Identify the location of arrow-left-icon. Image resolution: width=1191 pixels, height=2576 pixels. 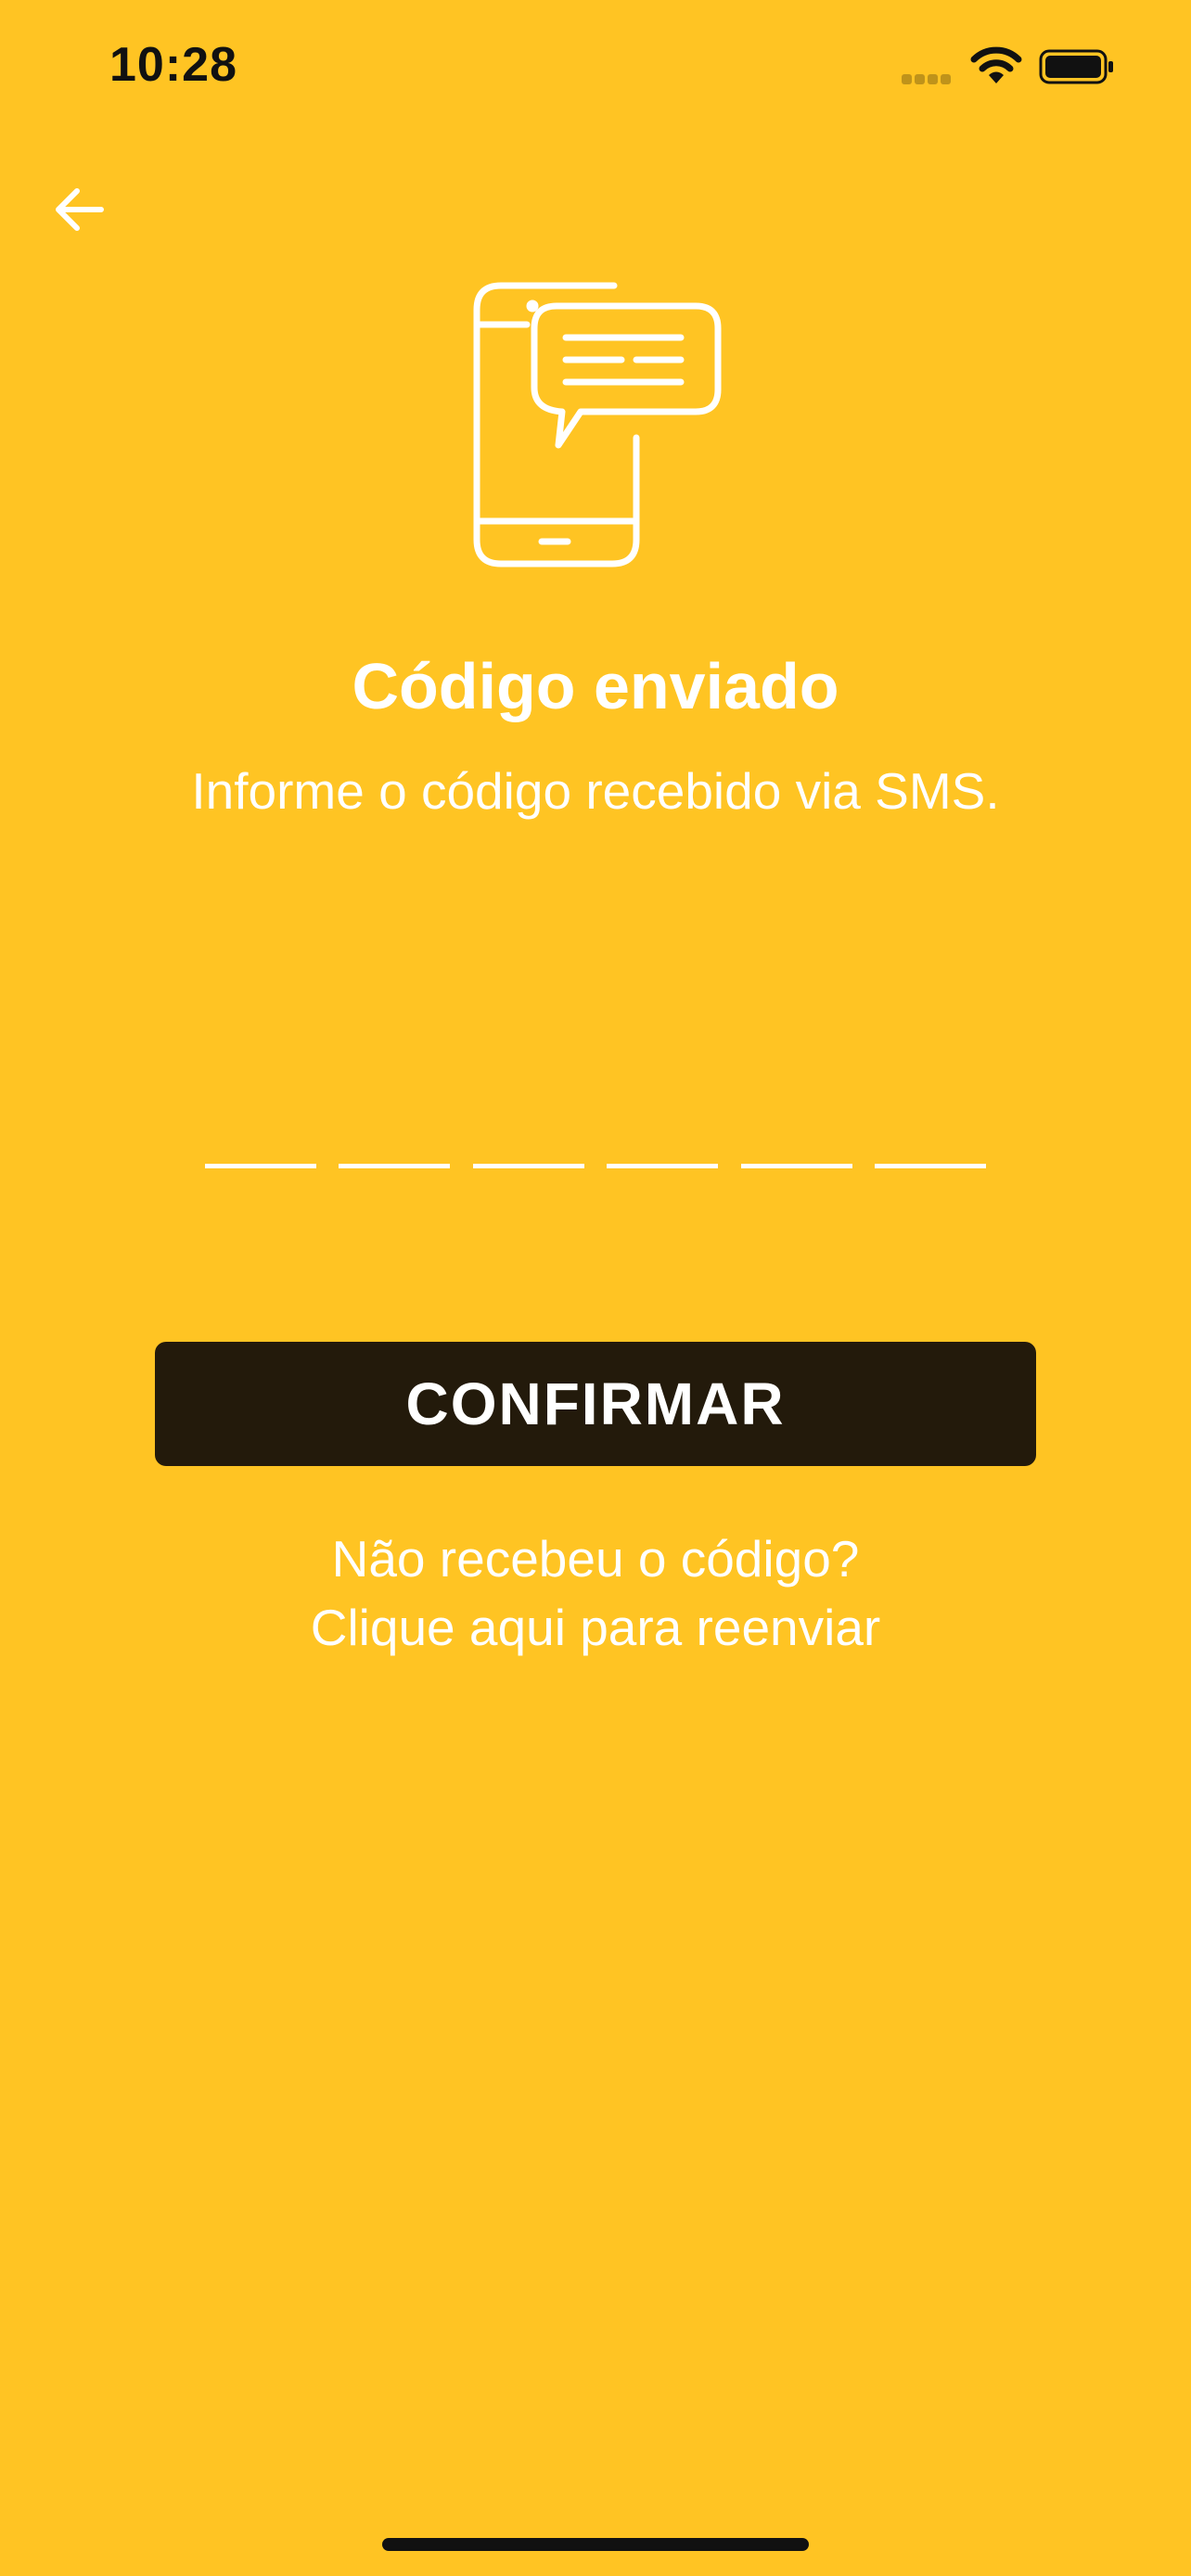
(80, 209).